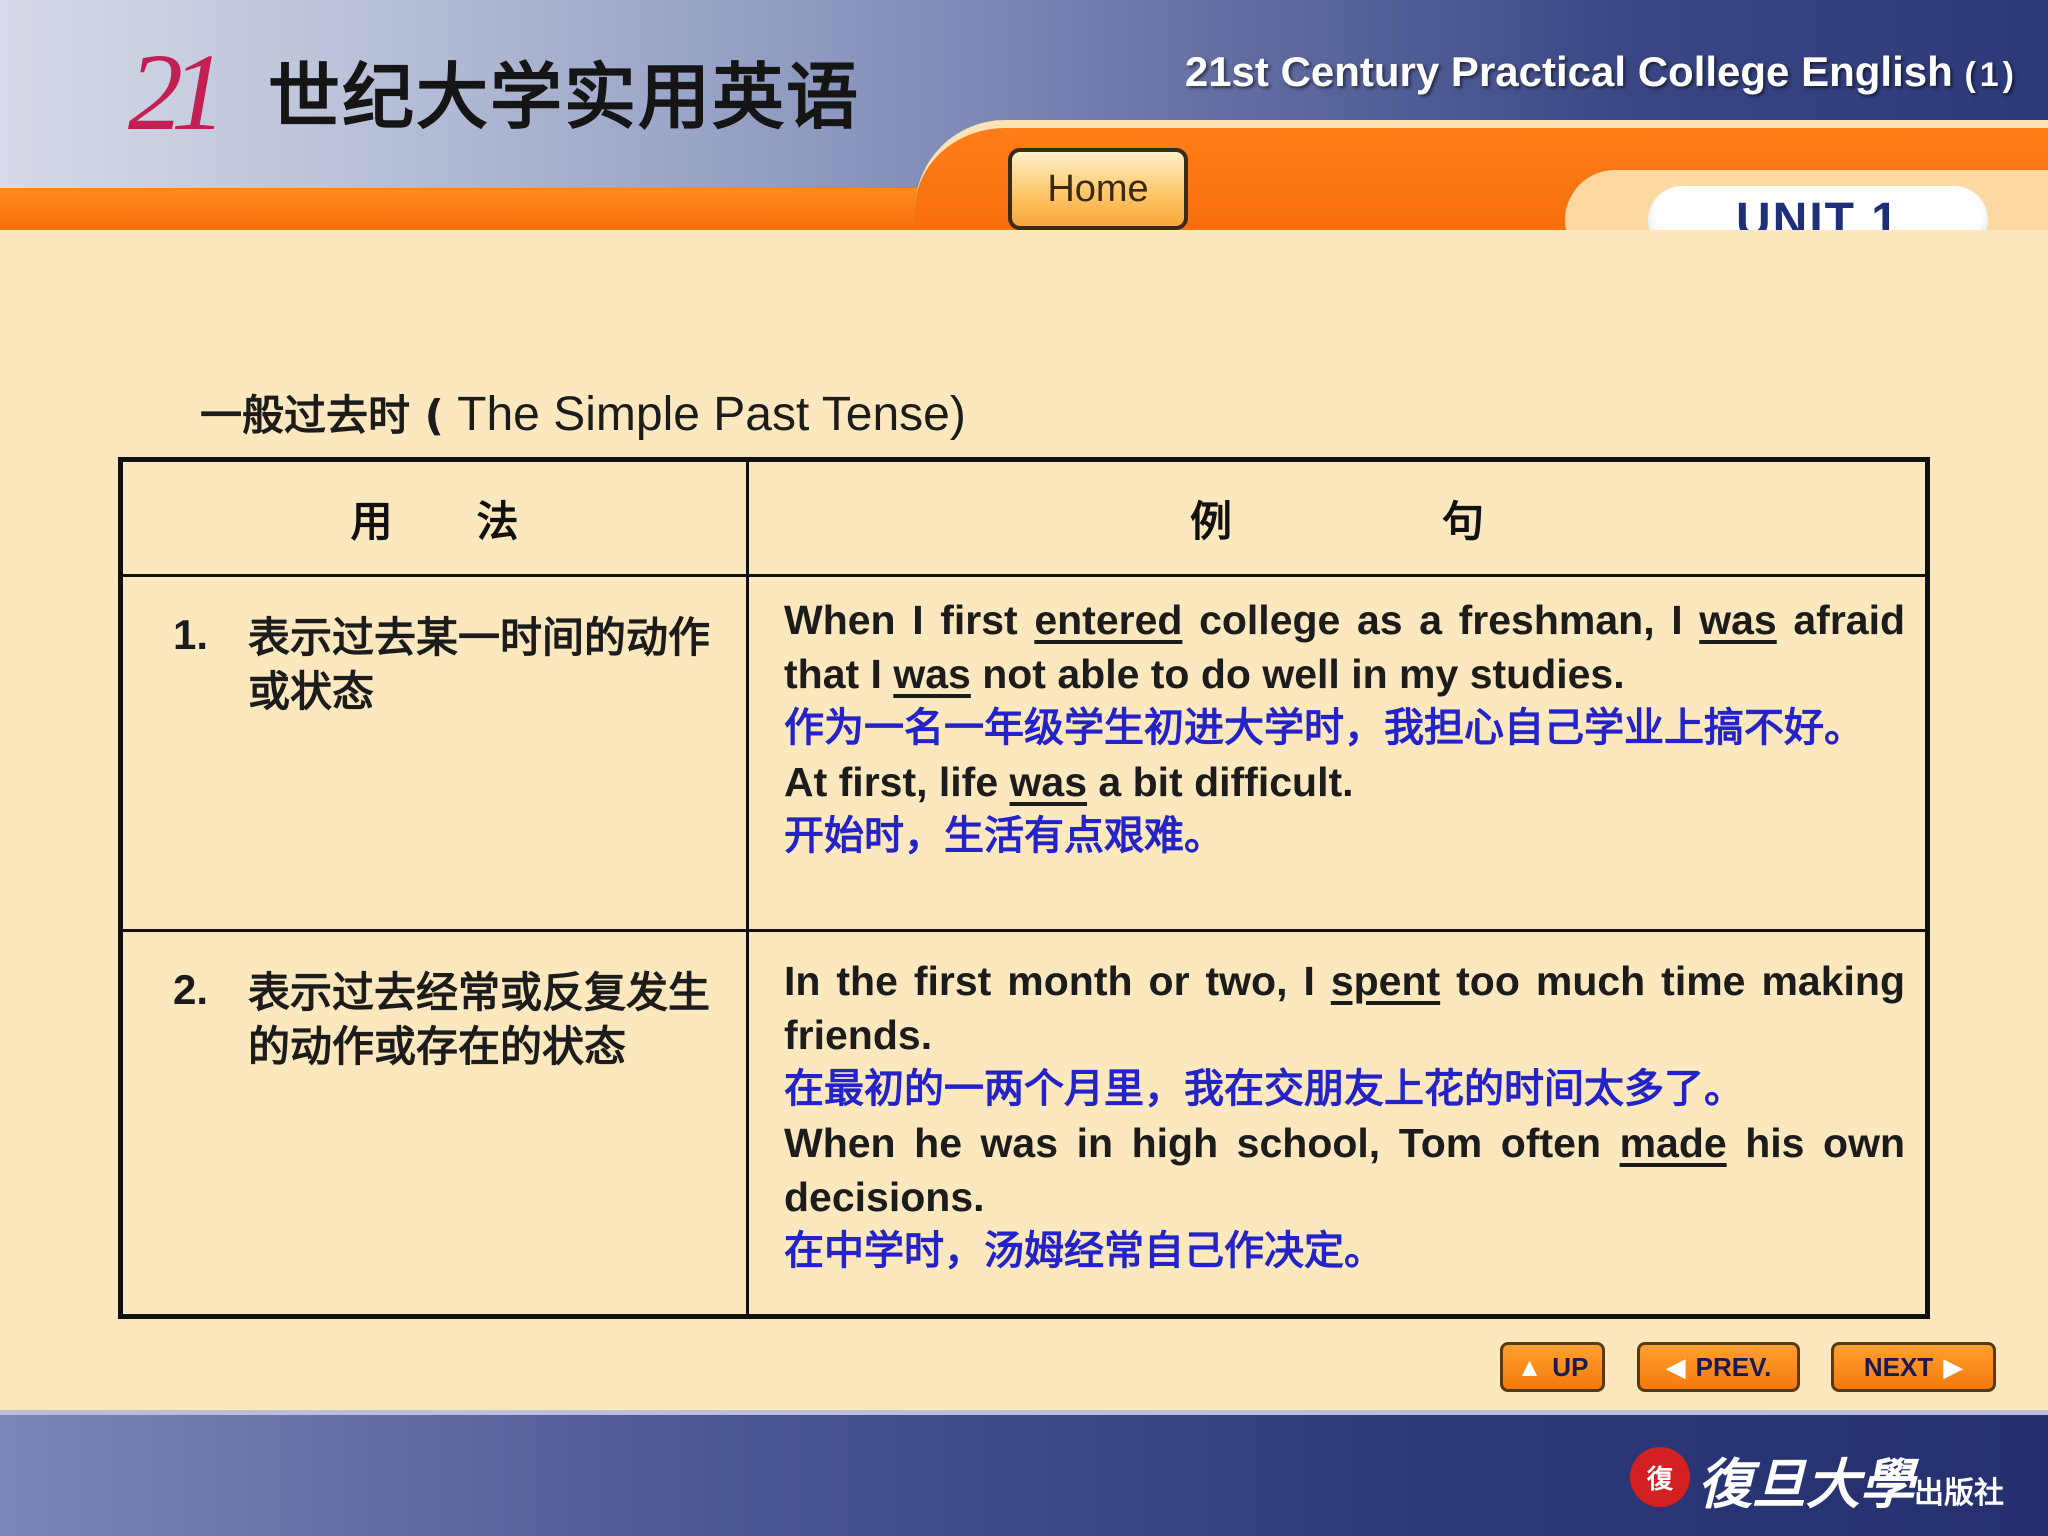  Describe the element at coordinates (1898, 1366) in the screenshot. I see `next-button-label: NEXT` at that location.